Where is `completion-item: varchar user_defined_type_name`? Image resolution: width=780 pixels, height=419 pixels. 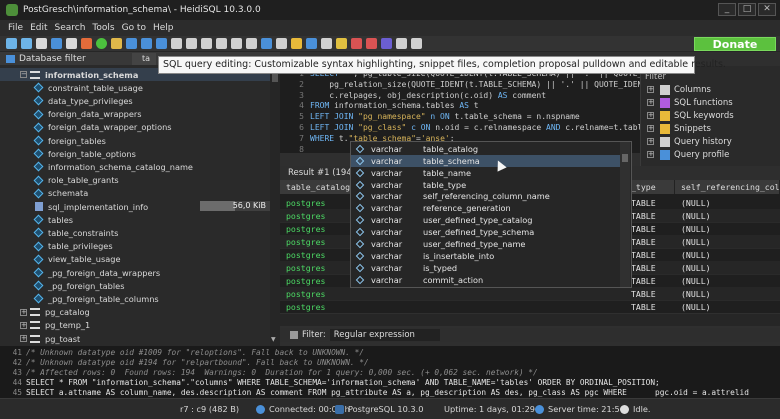
completion-item: varchar user_defined_type_name is located at coordinates (486, 244).